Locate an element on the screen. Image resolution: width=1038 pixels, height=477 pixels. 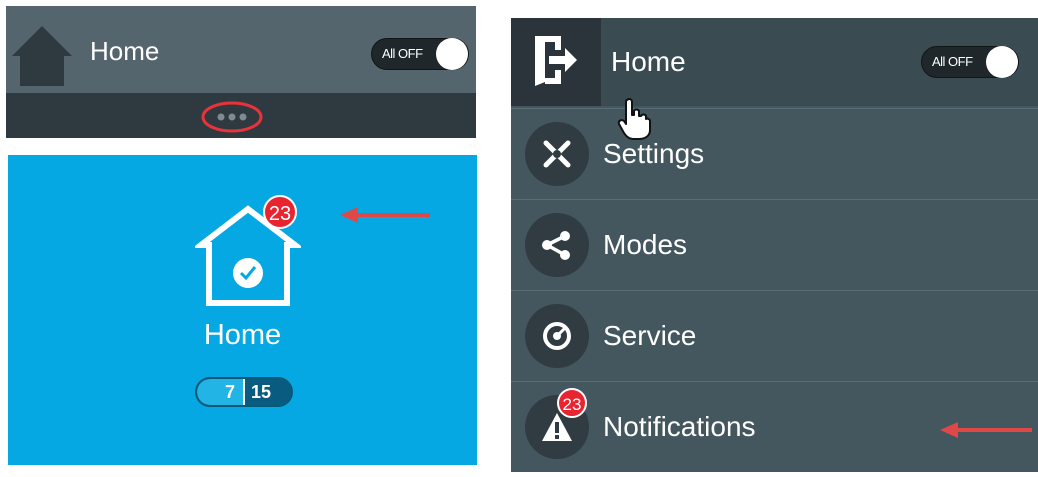
device-counter: 7 15 is located at coordinates (244, 392).